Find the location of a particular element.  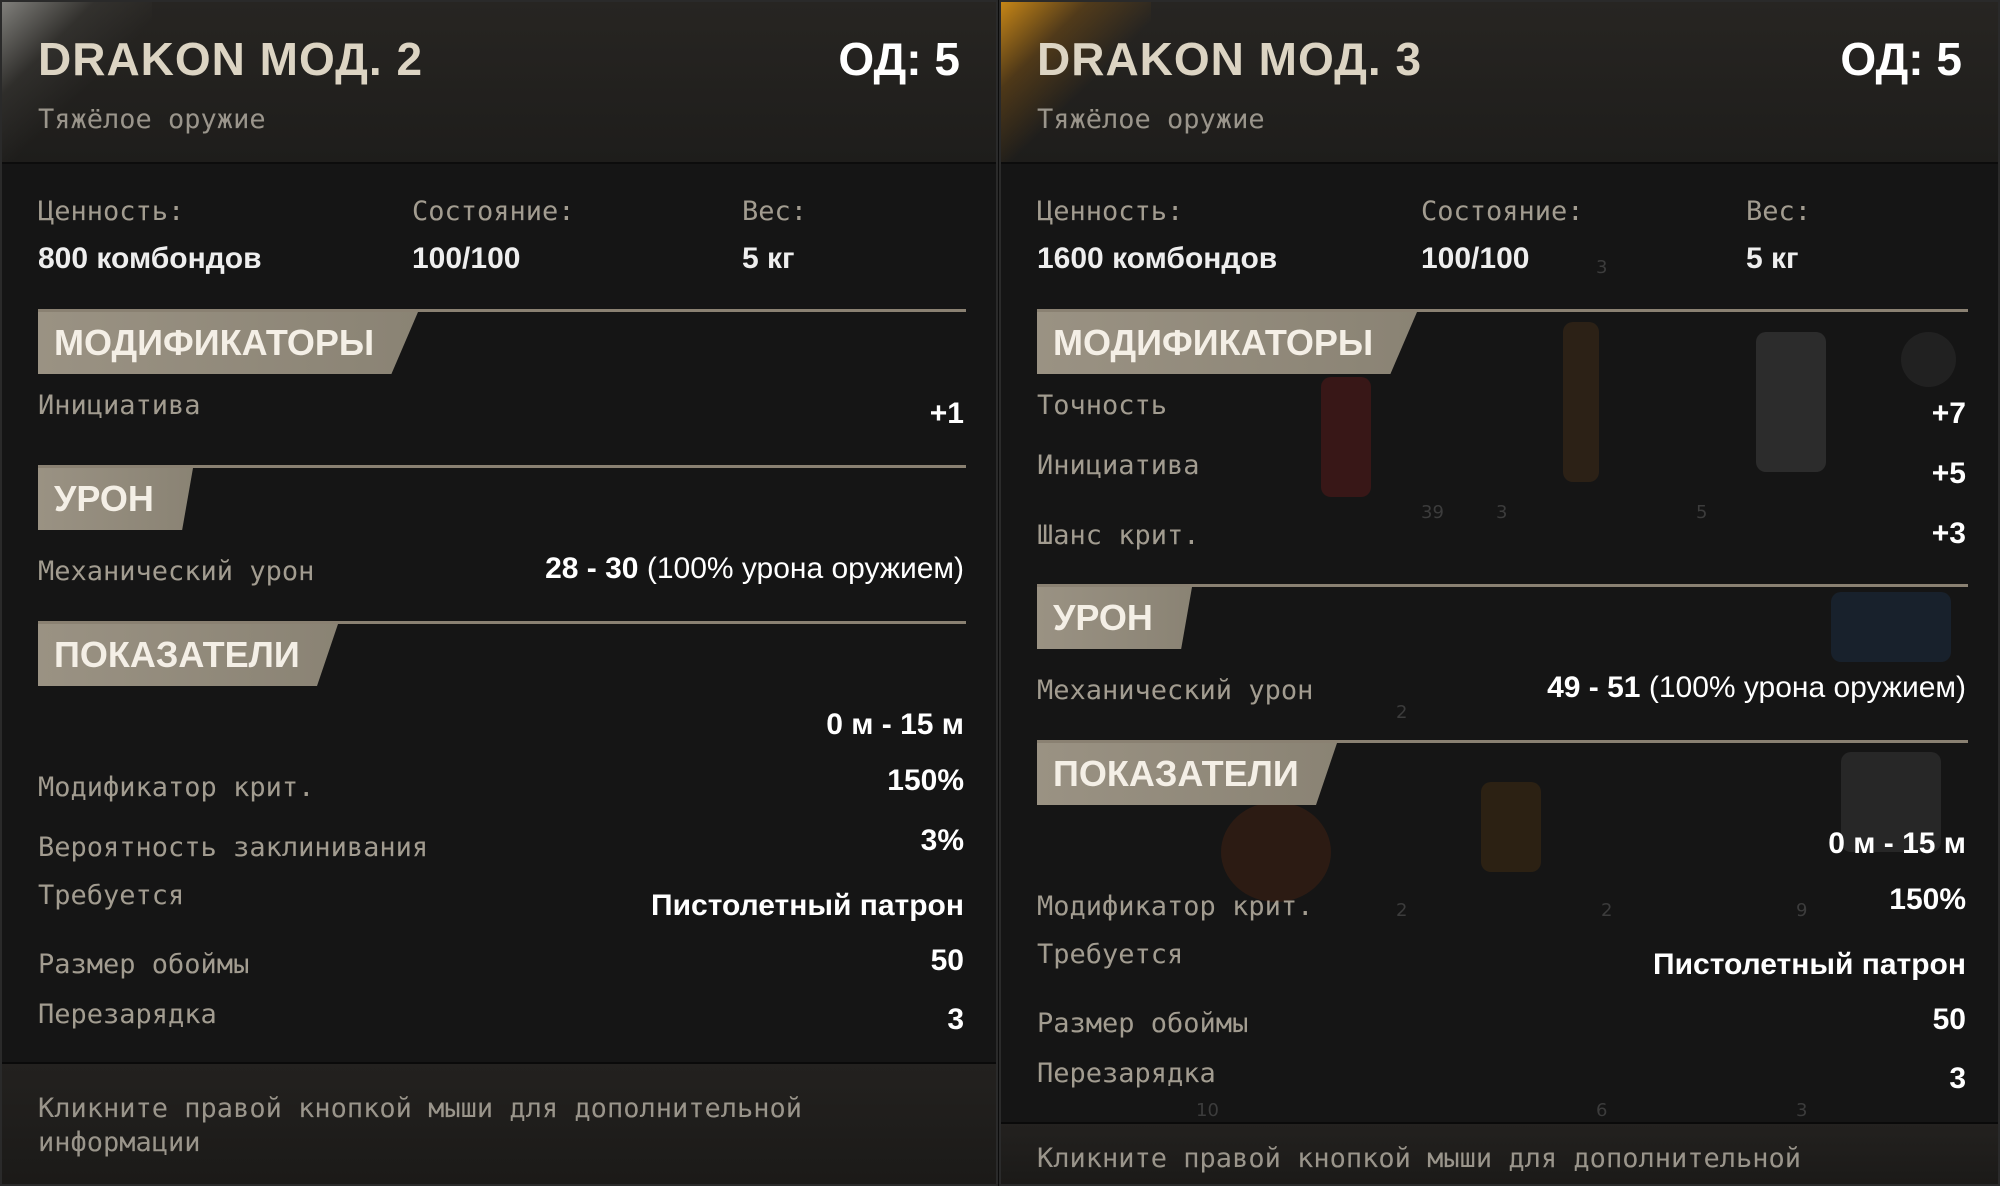

inventory-count: 39 is located at coordinates (1432, 512).